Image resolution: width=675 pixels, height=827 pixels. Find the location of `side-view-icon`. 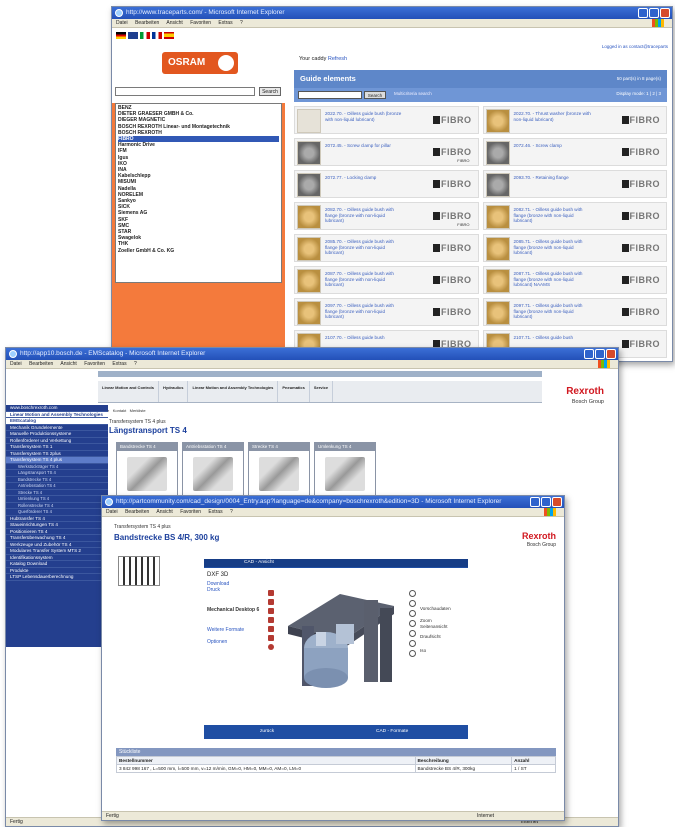

side-view-icon is located at coordinates (412, 633).